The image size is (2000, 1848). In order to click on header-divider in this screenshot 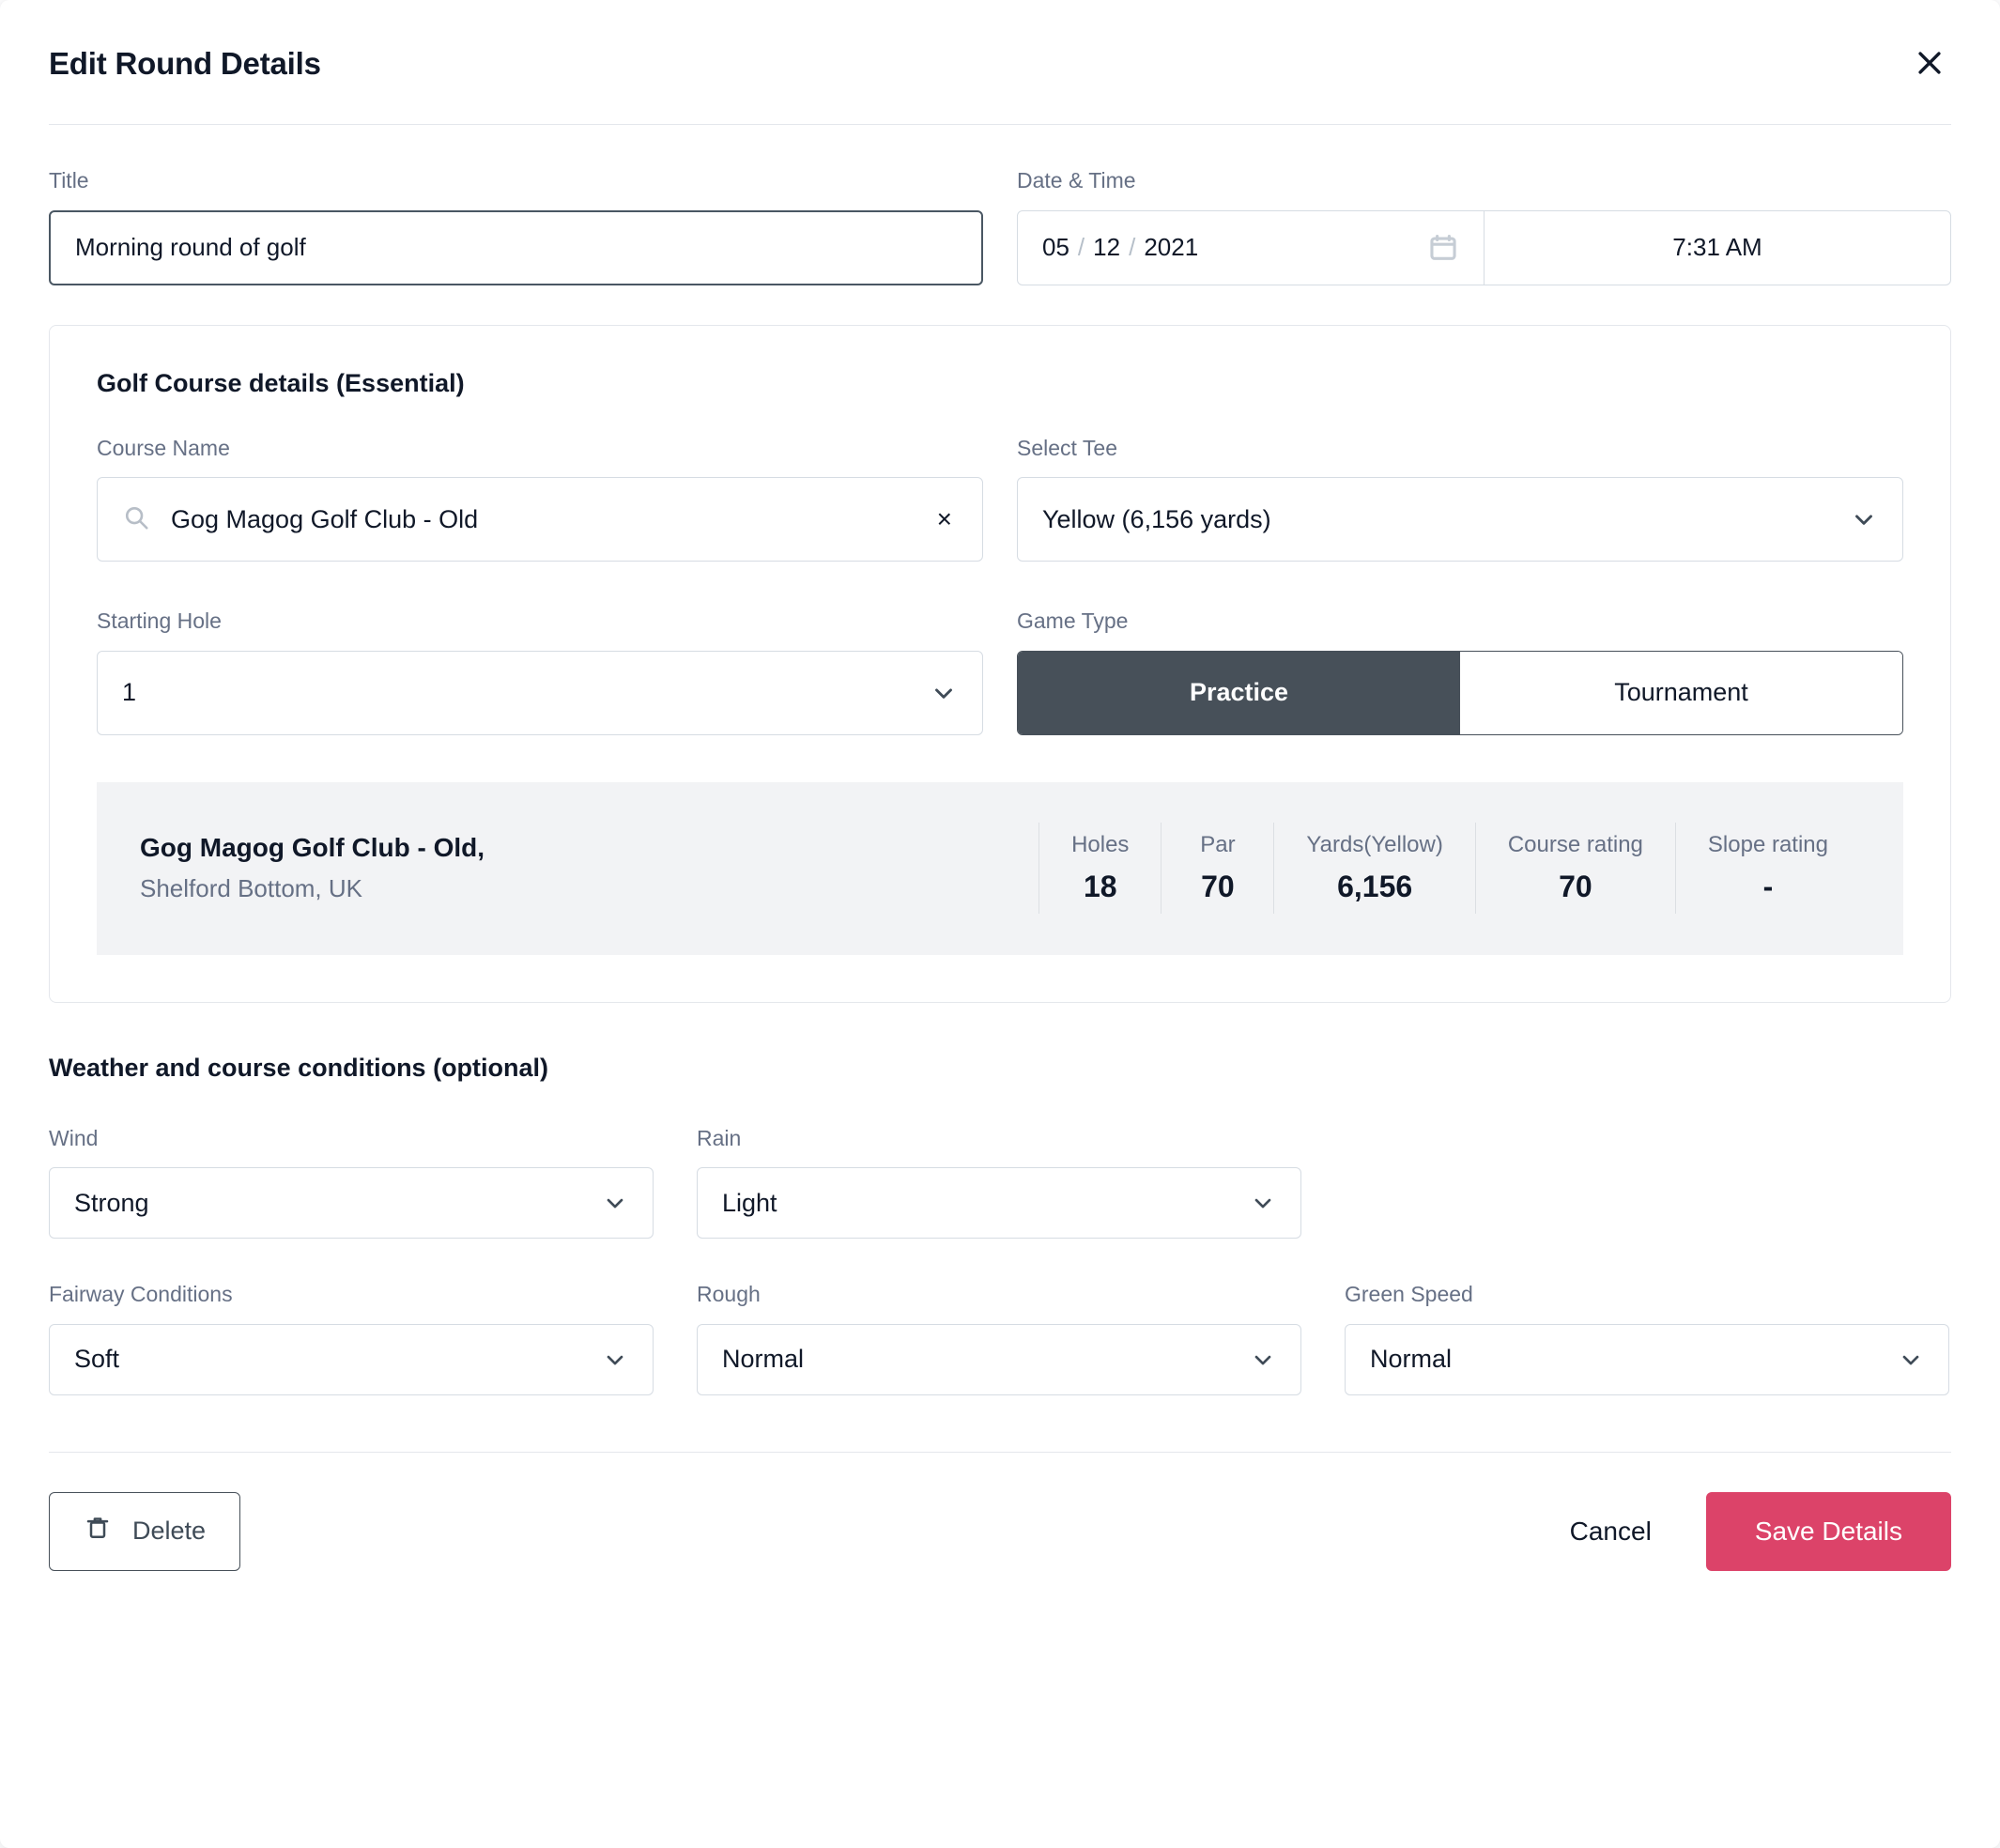, I will do `click(1000, 124)`.